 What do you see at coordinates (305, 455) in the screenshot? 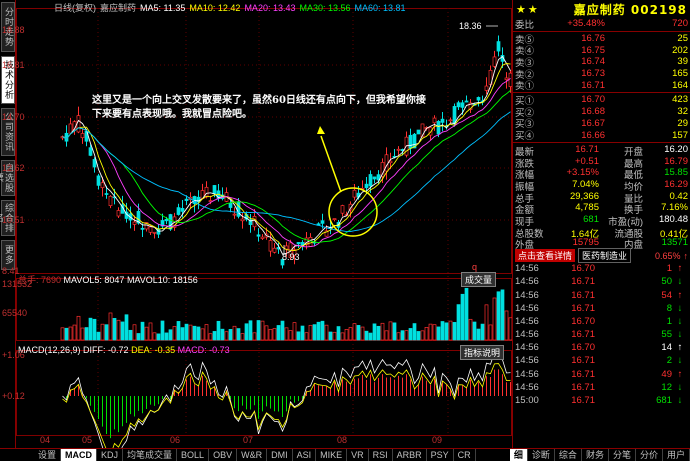
I see `indicator-tab: ASI` at bounding box center [305, 455].